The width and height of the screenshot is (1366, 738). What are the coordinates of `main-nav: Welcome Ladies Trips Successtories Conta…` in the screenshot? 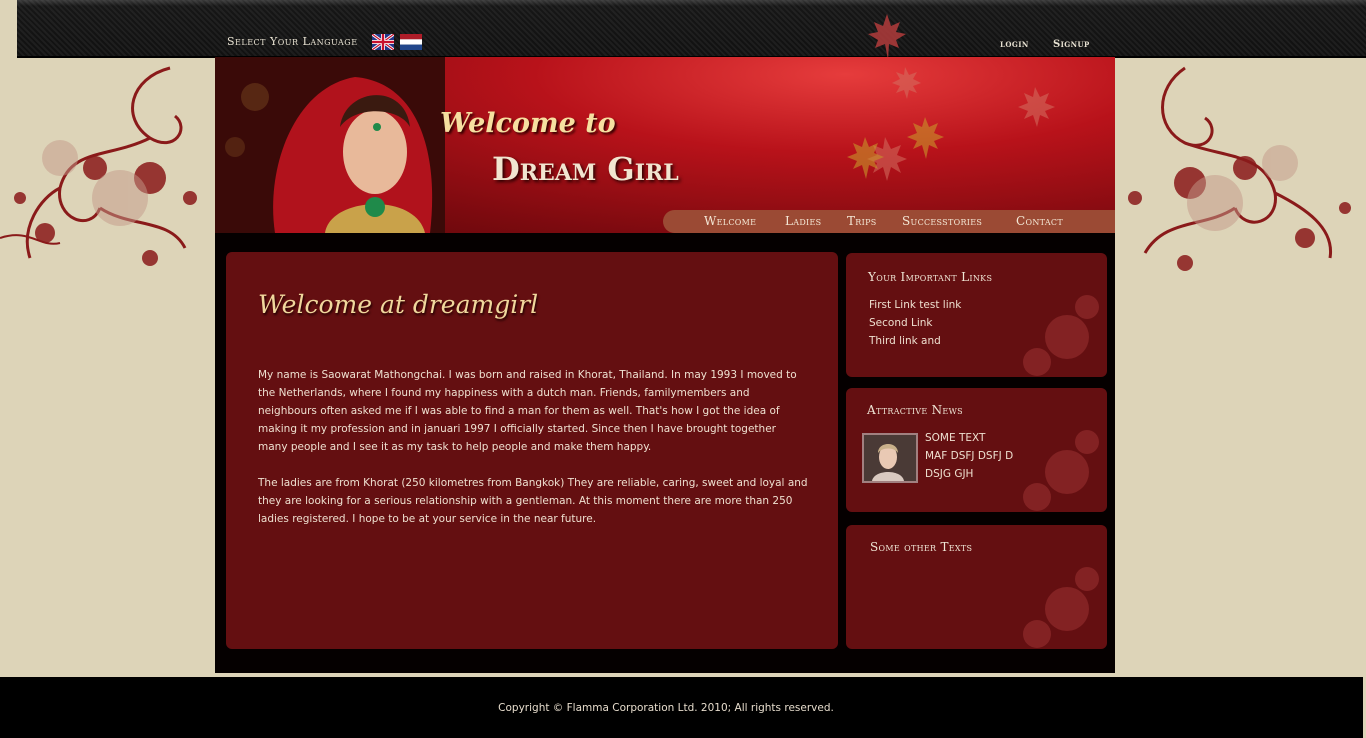 It's located at (889, 221).